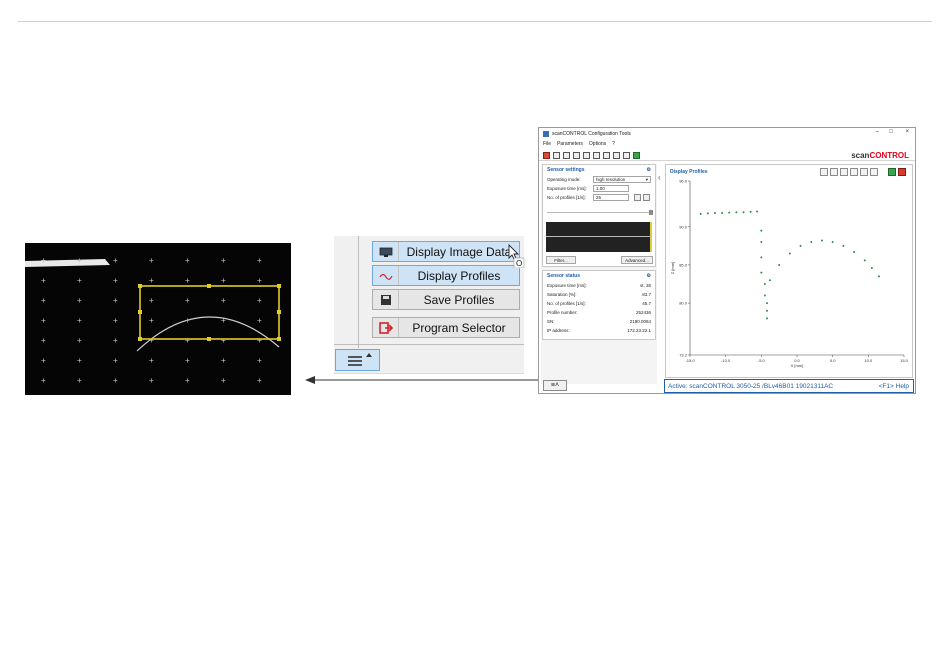 Image resolution: width=950 pixels, height=652 pixels. What do you see at coordinates (864, 172) in the screenshot?
I see `camera-snapshot-icon` at bounding box center [864, 172].